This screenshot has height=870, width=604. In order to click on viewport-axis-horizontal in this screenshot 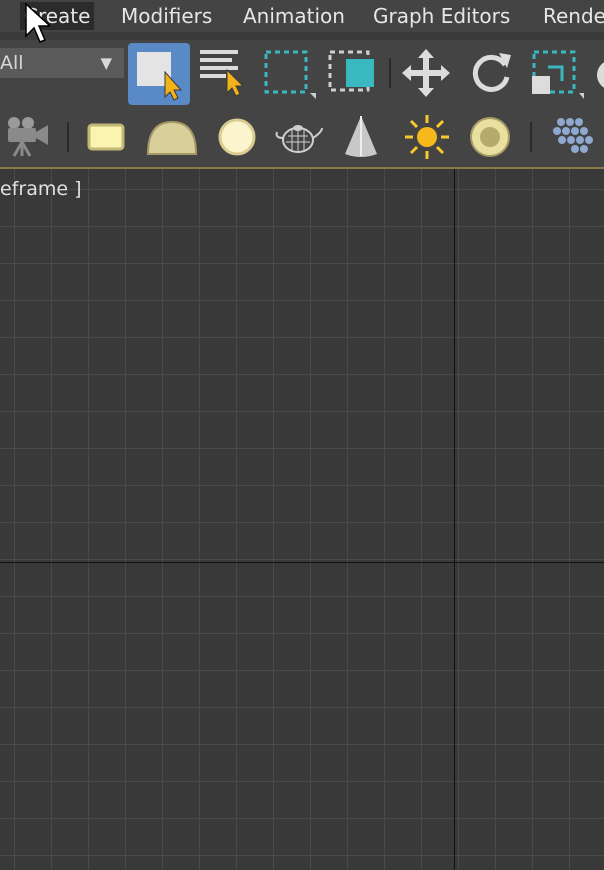, I will do `click(302, 562)`.